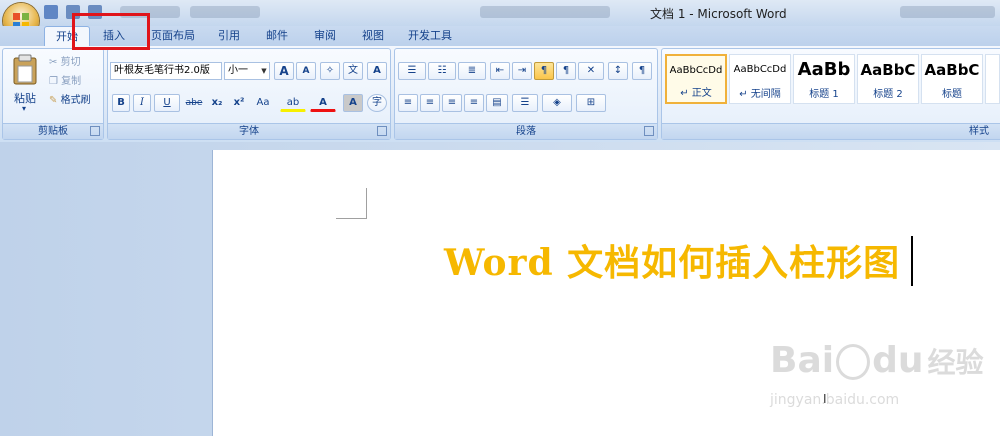  I want to click on underline-button: U, so click(167, 103).